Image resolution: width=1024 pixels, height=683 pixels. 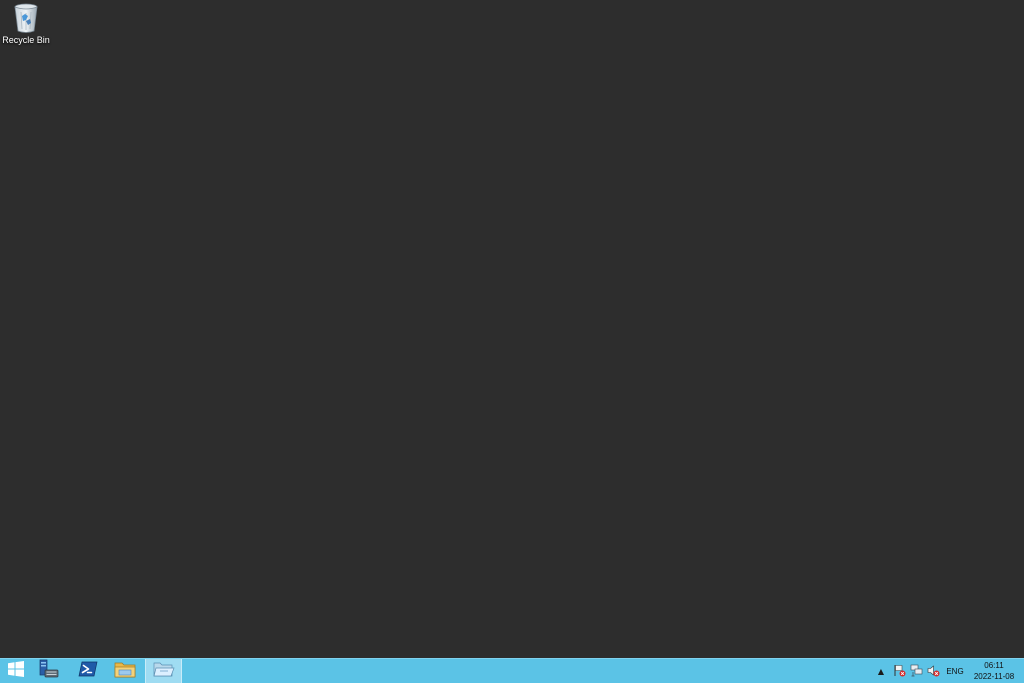 I want to click on server-manager-button, so click(x=49, y=671).